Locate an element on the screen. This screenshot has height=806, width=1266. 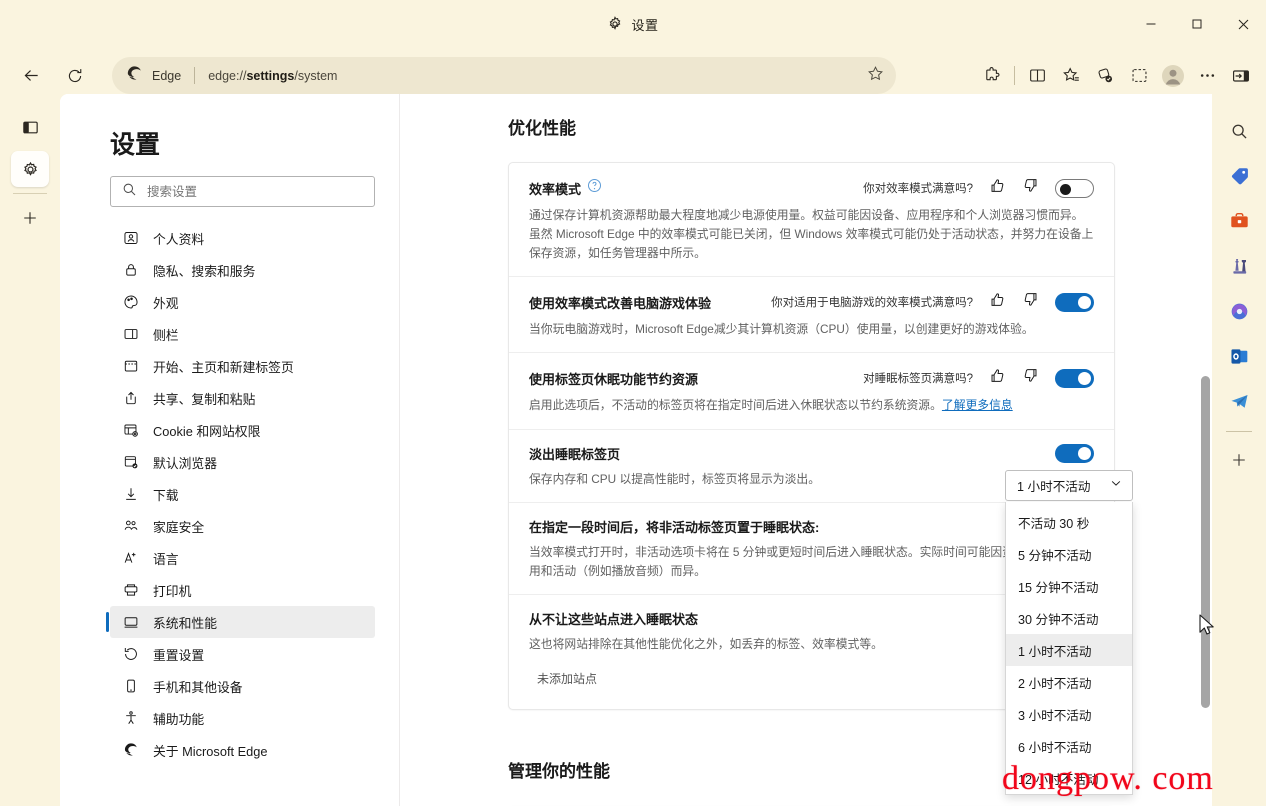
sleep-timer-dropdown: 1 小时不活动 is located at coordinates (1069, 485).